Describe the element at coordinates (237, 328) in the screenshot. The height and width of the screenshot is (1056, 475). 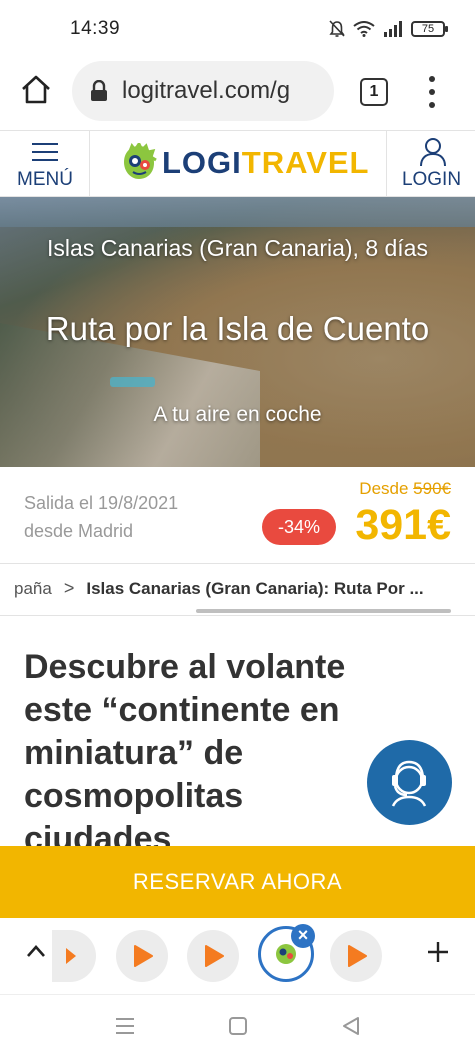
I see `hero-title: Ruta por la Isla de Cuento` at that location.